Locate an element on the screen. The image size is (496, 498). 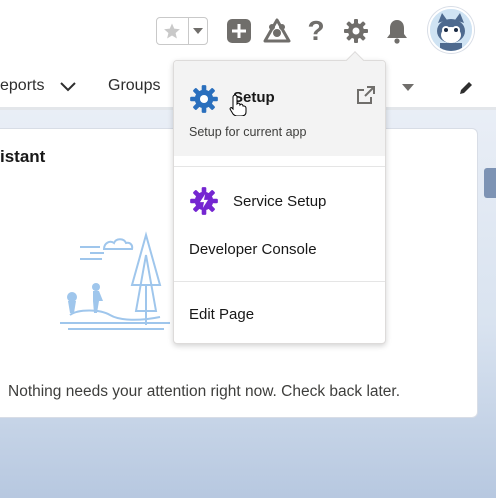
user-avatar-button is located at coordinates (451, 30).